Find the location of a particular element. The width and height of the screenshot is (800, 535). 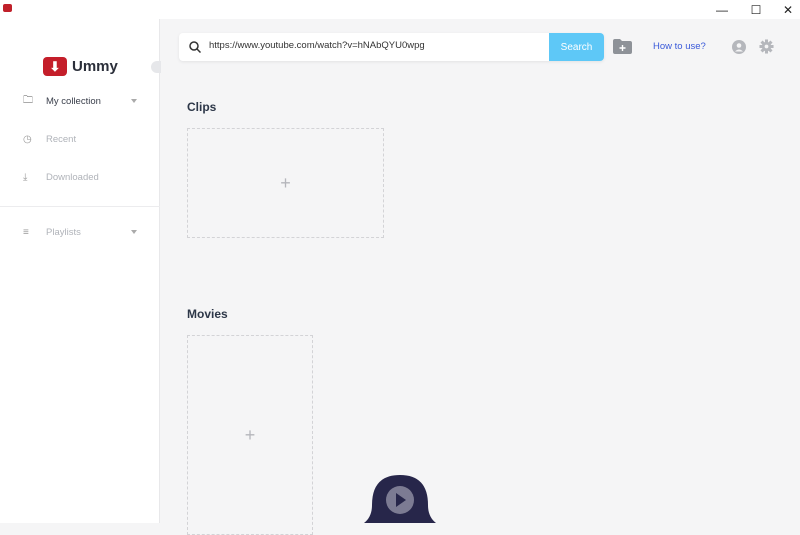

sidebar-item-label: Playlists is located at coordinates (63, 232).